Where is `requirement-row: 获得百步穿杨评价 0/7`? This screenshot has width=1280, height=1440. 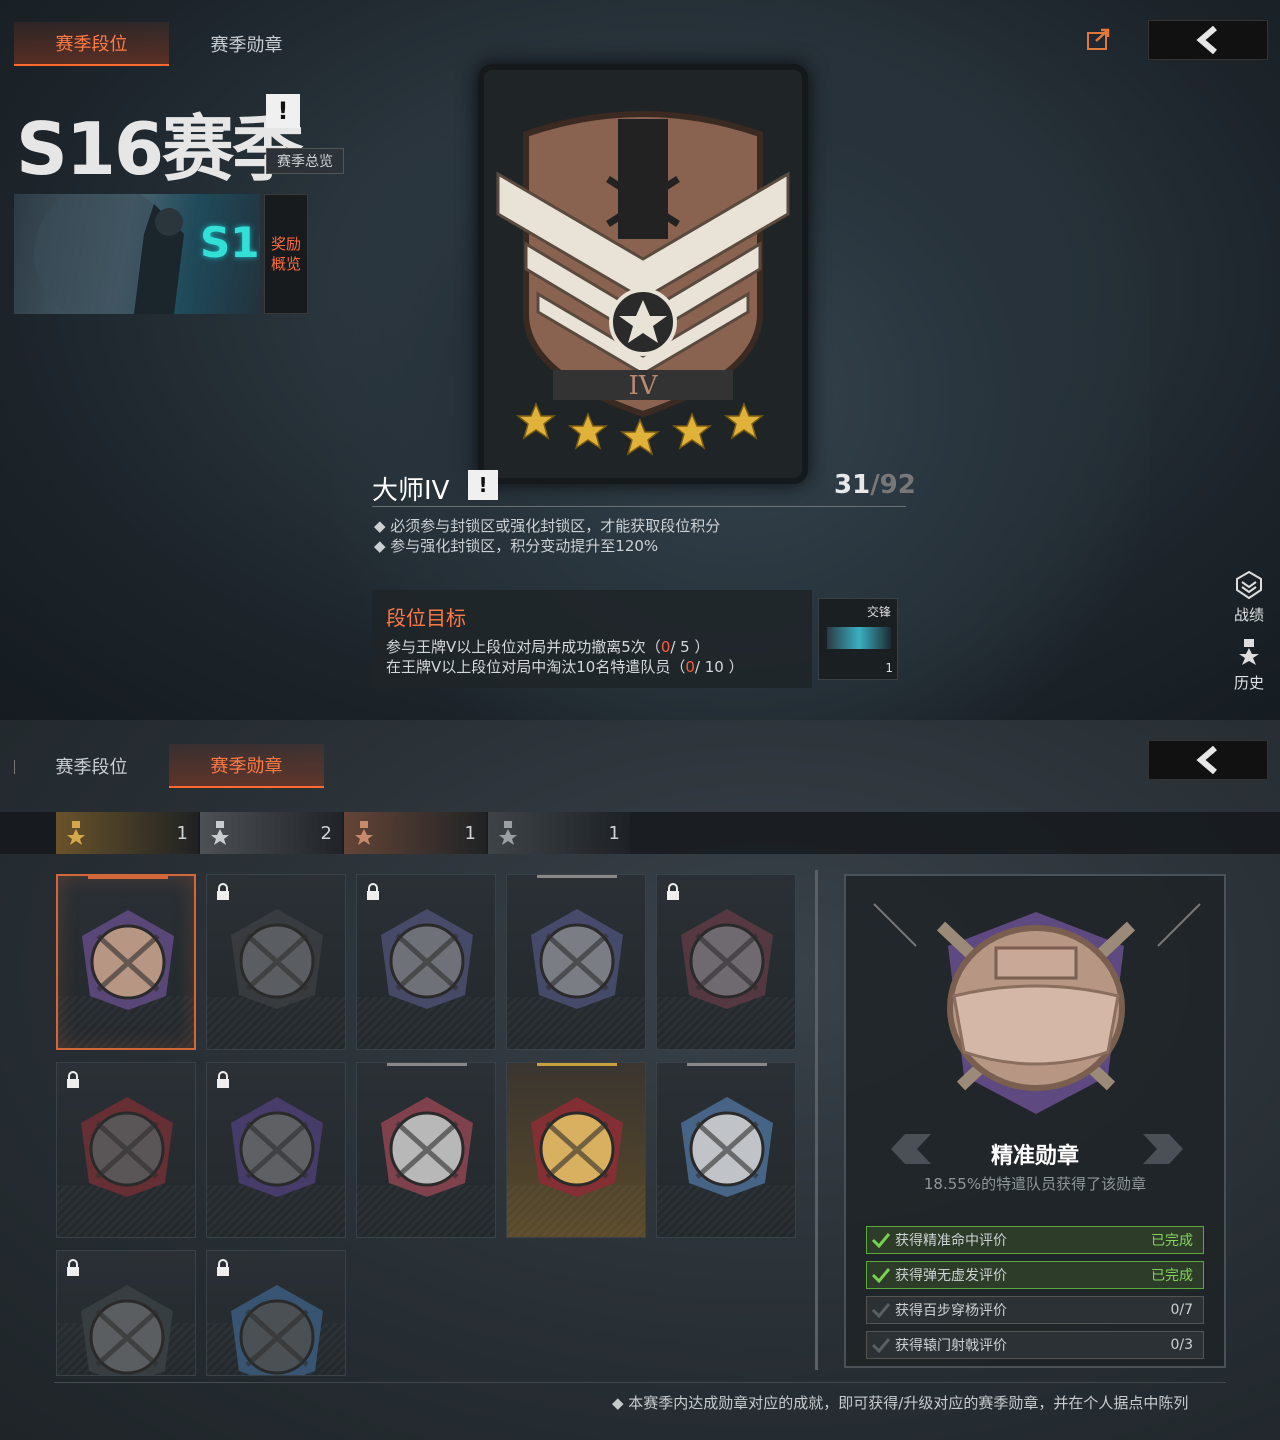
requirement-row: 获得百步穿杨评价 0/7 is located at coordinates (1035, 1310).